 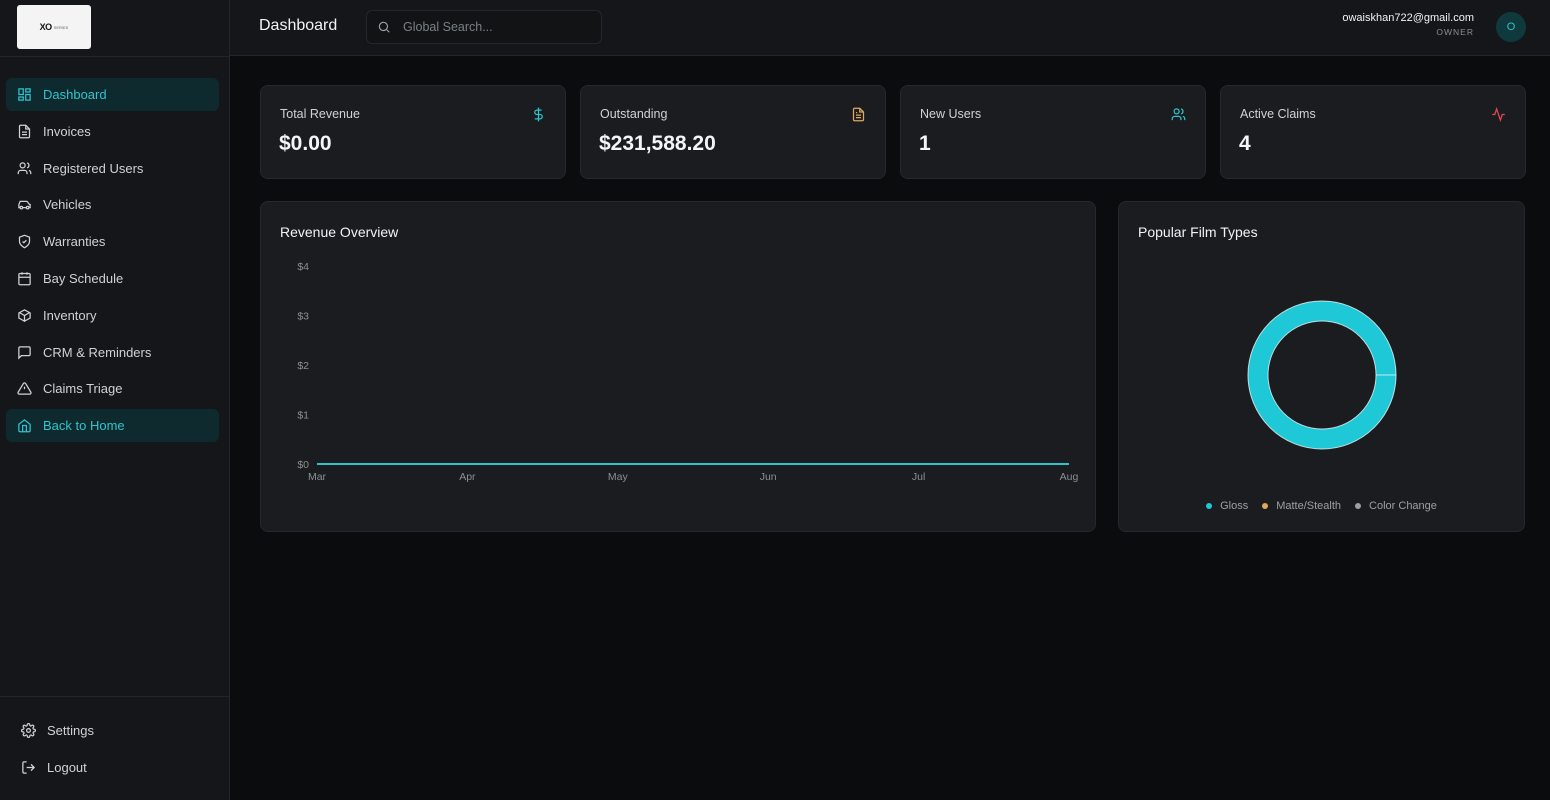 What do you see at coordinates (298, 25) in the screenshot?
I see `page-title: Dashboard` at bounding box center [298, 25].